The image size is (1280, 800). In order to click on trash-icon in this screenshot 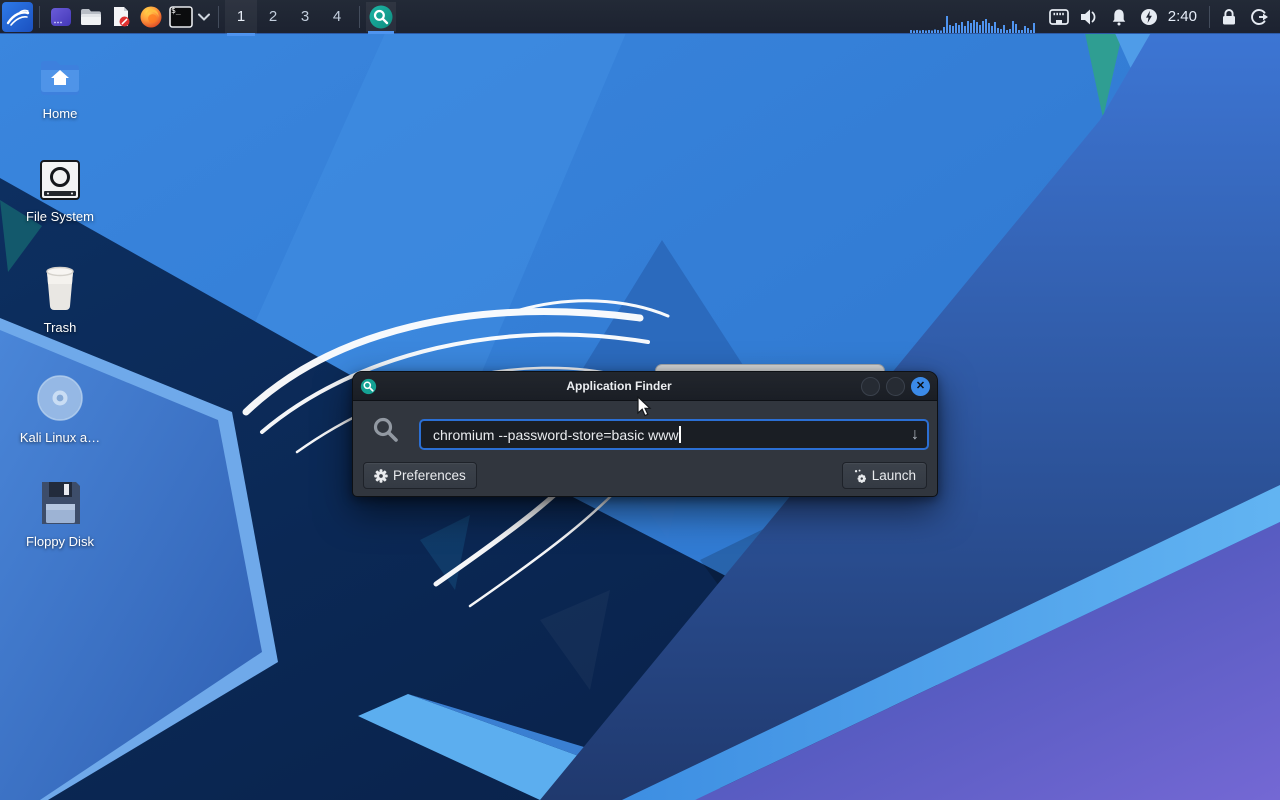, I will do `click(60, 288)`.